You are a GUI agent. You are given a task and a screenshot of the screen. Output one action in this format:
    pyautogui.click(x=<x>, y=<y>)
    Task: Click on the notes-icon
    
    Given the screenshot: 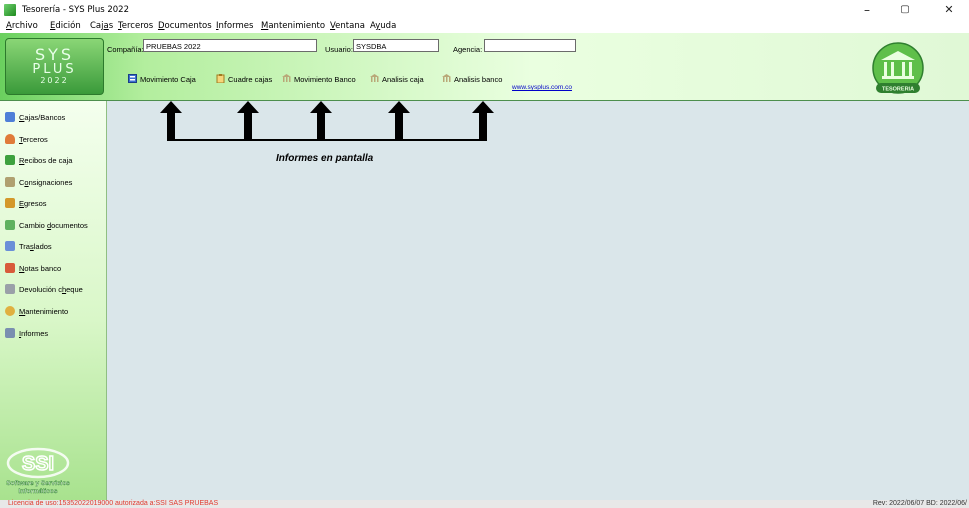 What is the action you would take?
    pyautogui.click(x=10, y=268)
    